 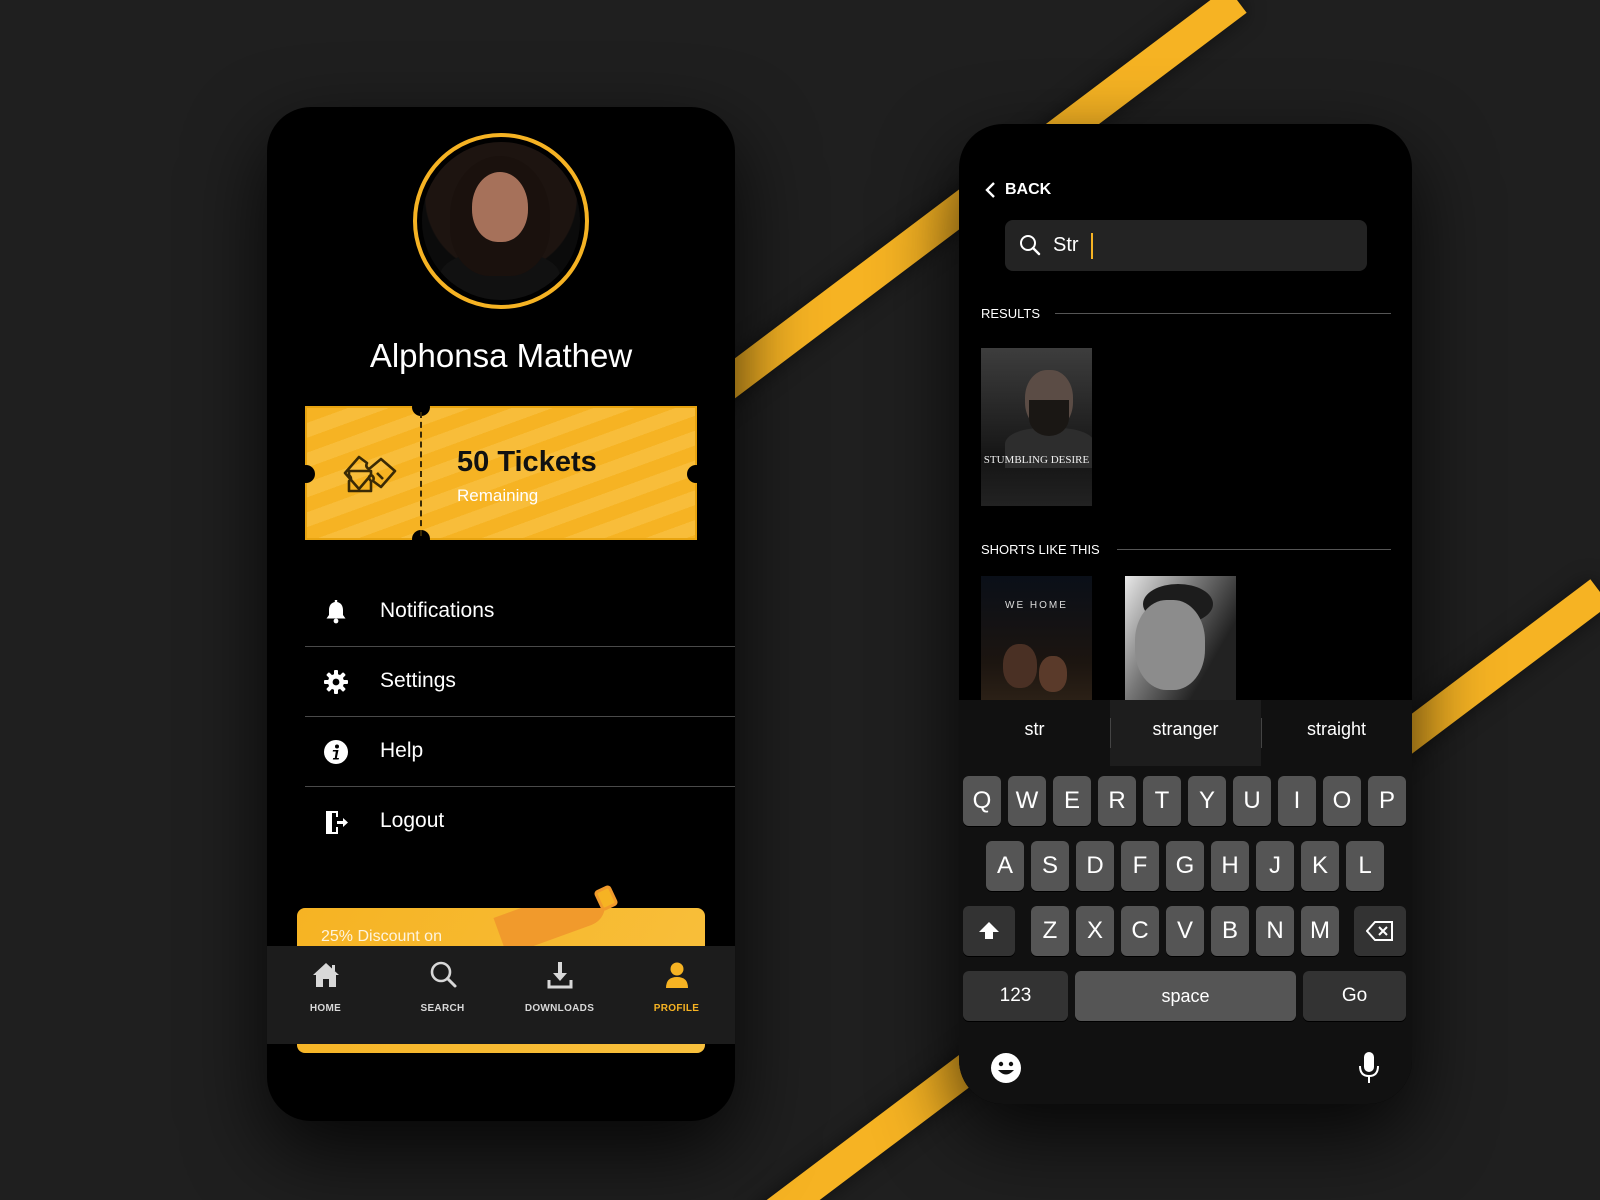 I want to click on tickets-count: 50 Tickets, so click(x=527, y=462).